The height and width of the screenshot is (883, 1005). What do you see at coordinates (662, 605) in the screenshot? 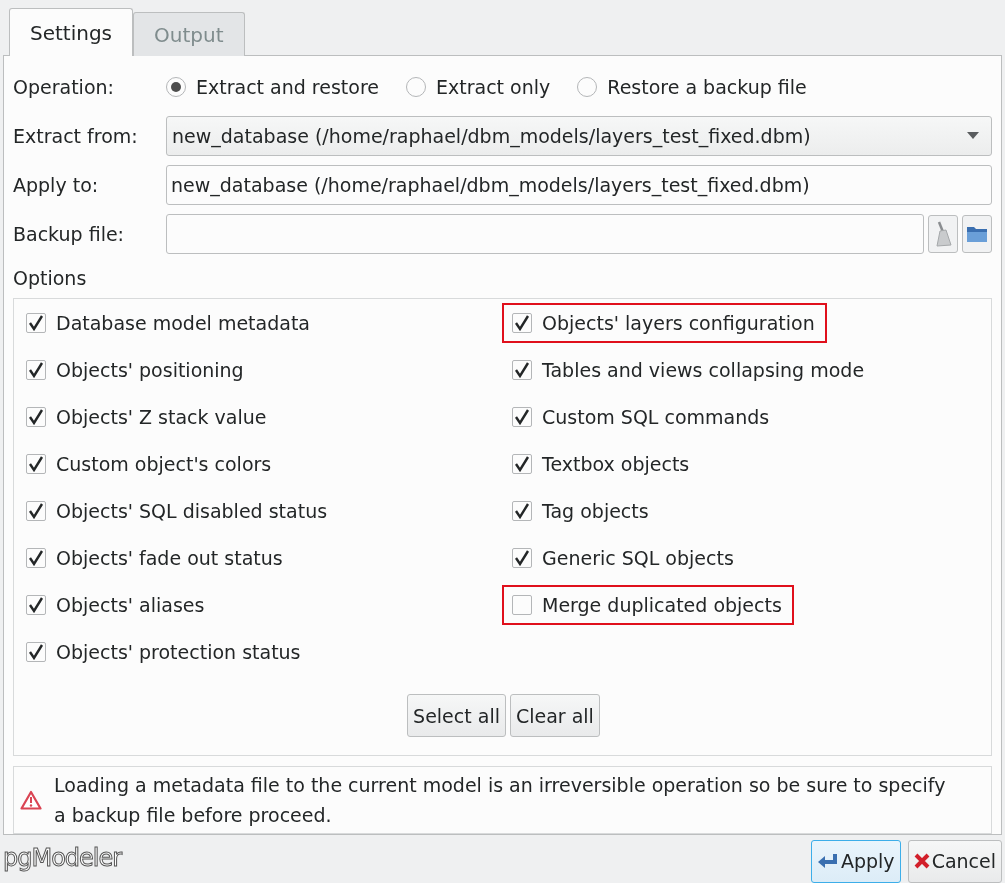
I see `checkbox-label: Merge duplicated objects` at bounding box center [662, 605].